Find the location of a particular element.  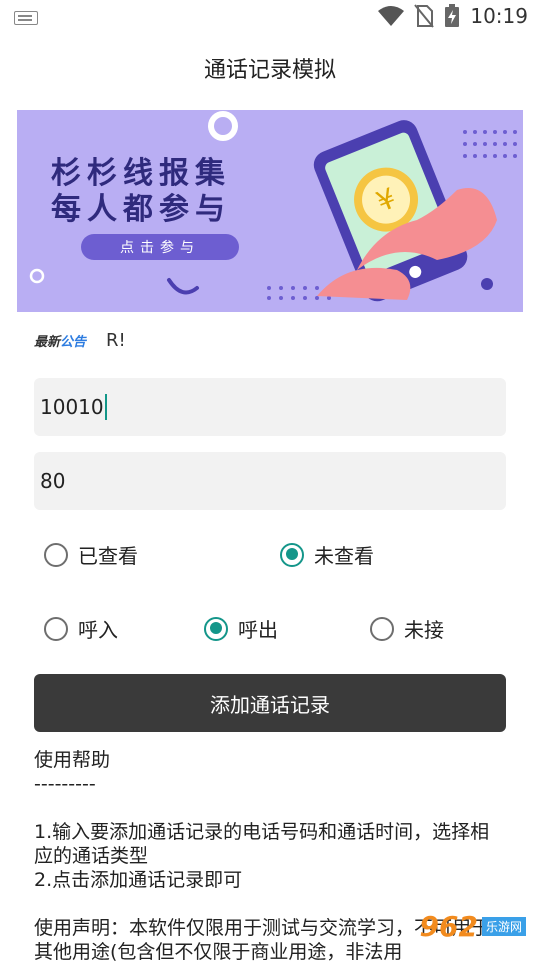

clock: 10:19 is located at coordinates (499, 16).